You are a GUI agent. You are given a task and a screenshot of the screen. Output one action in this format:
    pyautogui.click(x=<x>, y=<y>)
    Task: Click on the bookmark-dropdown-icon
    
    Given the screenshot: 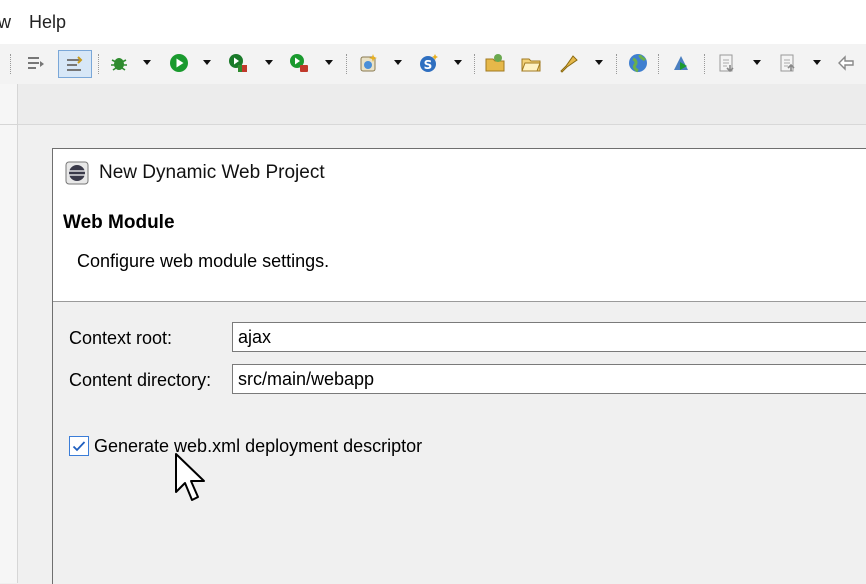 What is the action you would take?
    pyautogui.click(x=599, y=62)
    